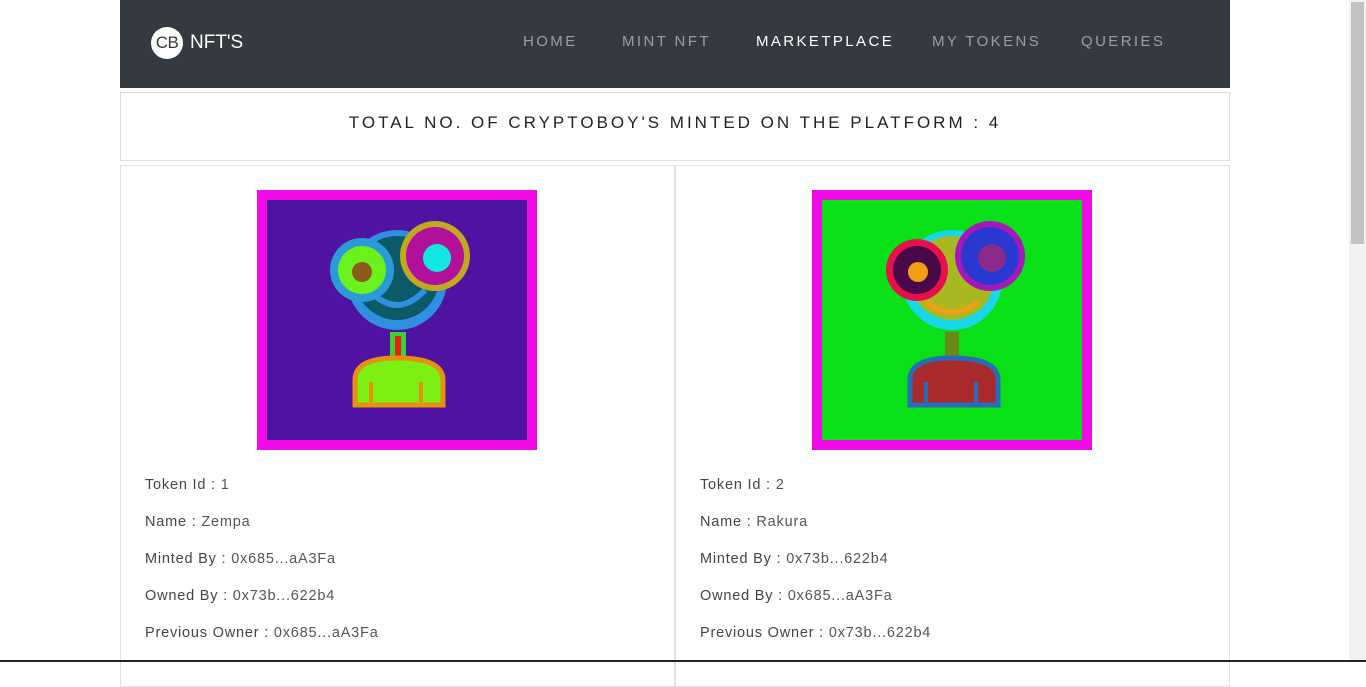  Describe the element at coordinates (437, 258) in the screenshot. I see `nft-1-eye-right-pupil` at that location.